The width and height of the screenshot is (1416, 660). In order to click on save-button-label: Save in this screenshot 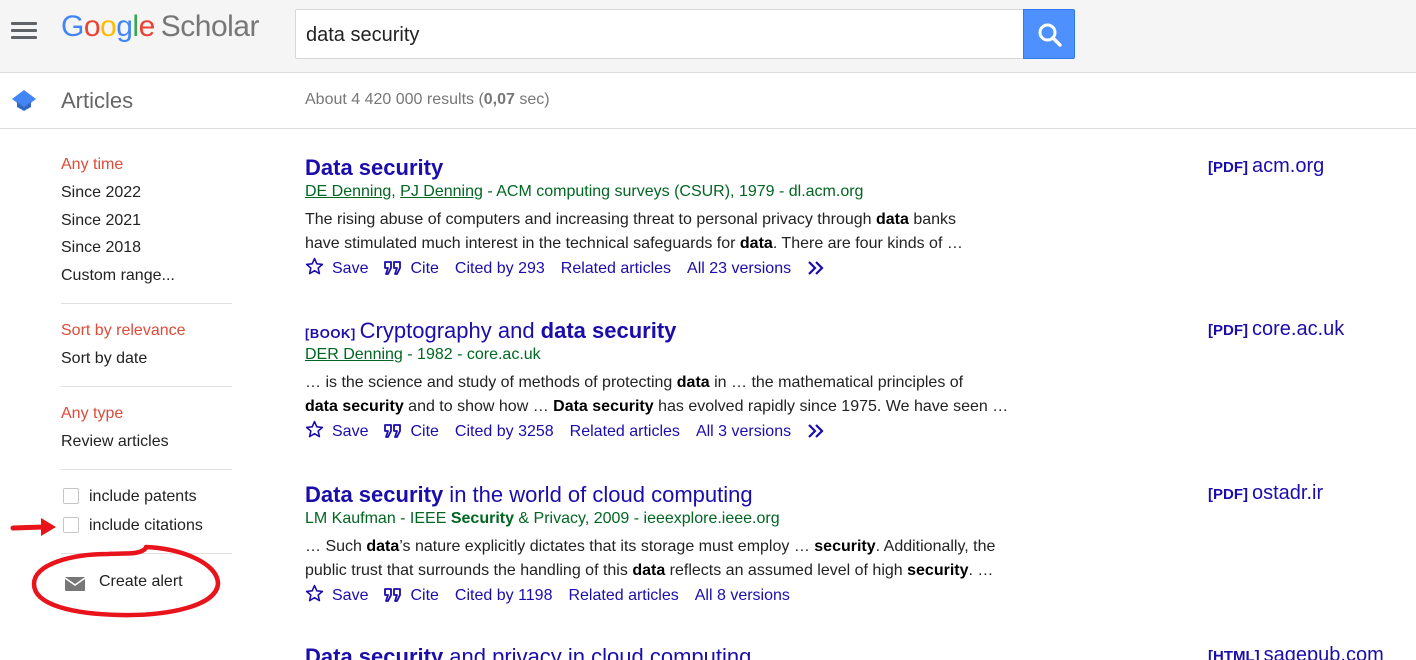, I will do `click(350, 431)`.